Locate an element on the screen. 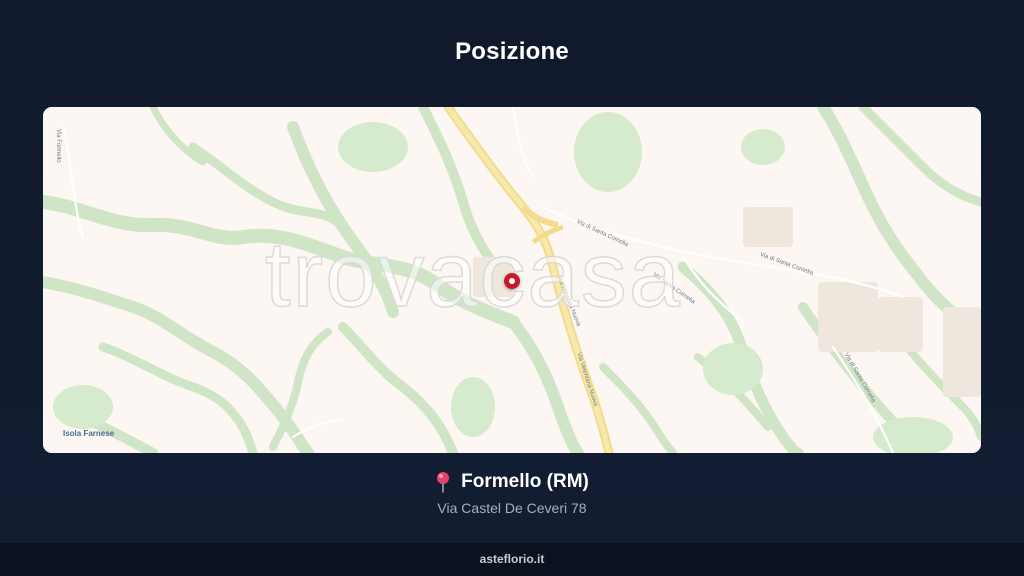 Image resolution: width=1024 pixels, height=576 pixels. location-address: Via Castel De Ceveri 78 is located at coordinates (512, 508).